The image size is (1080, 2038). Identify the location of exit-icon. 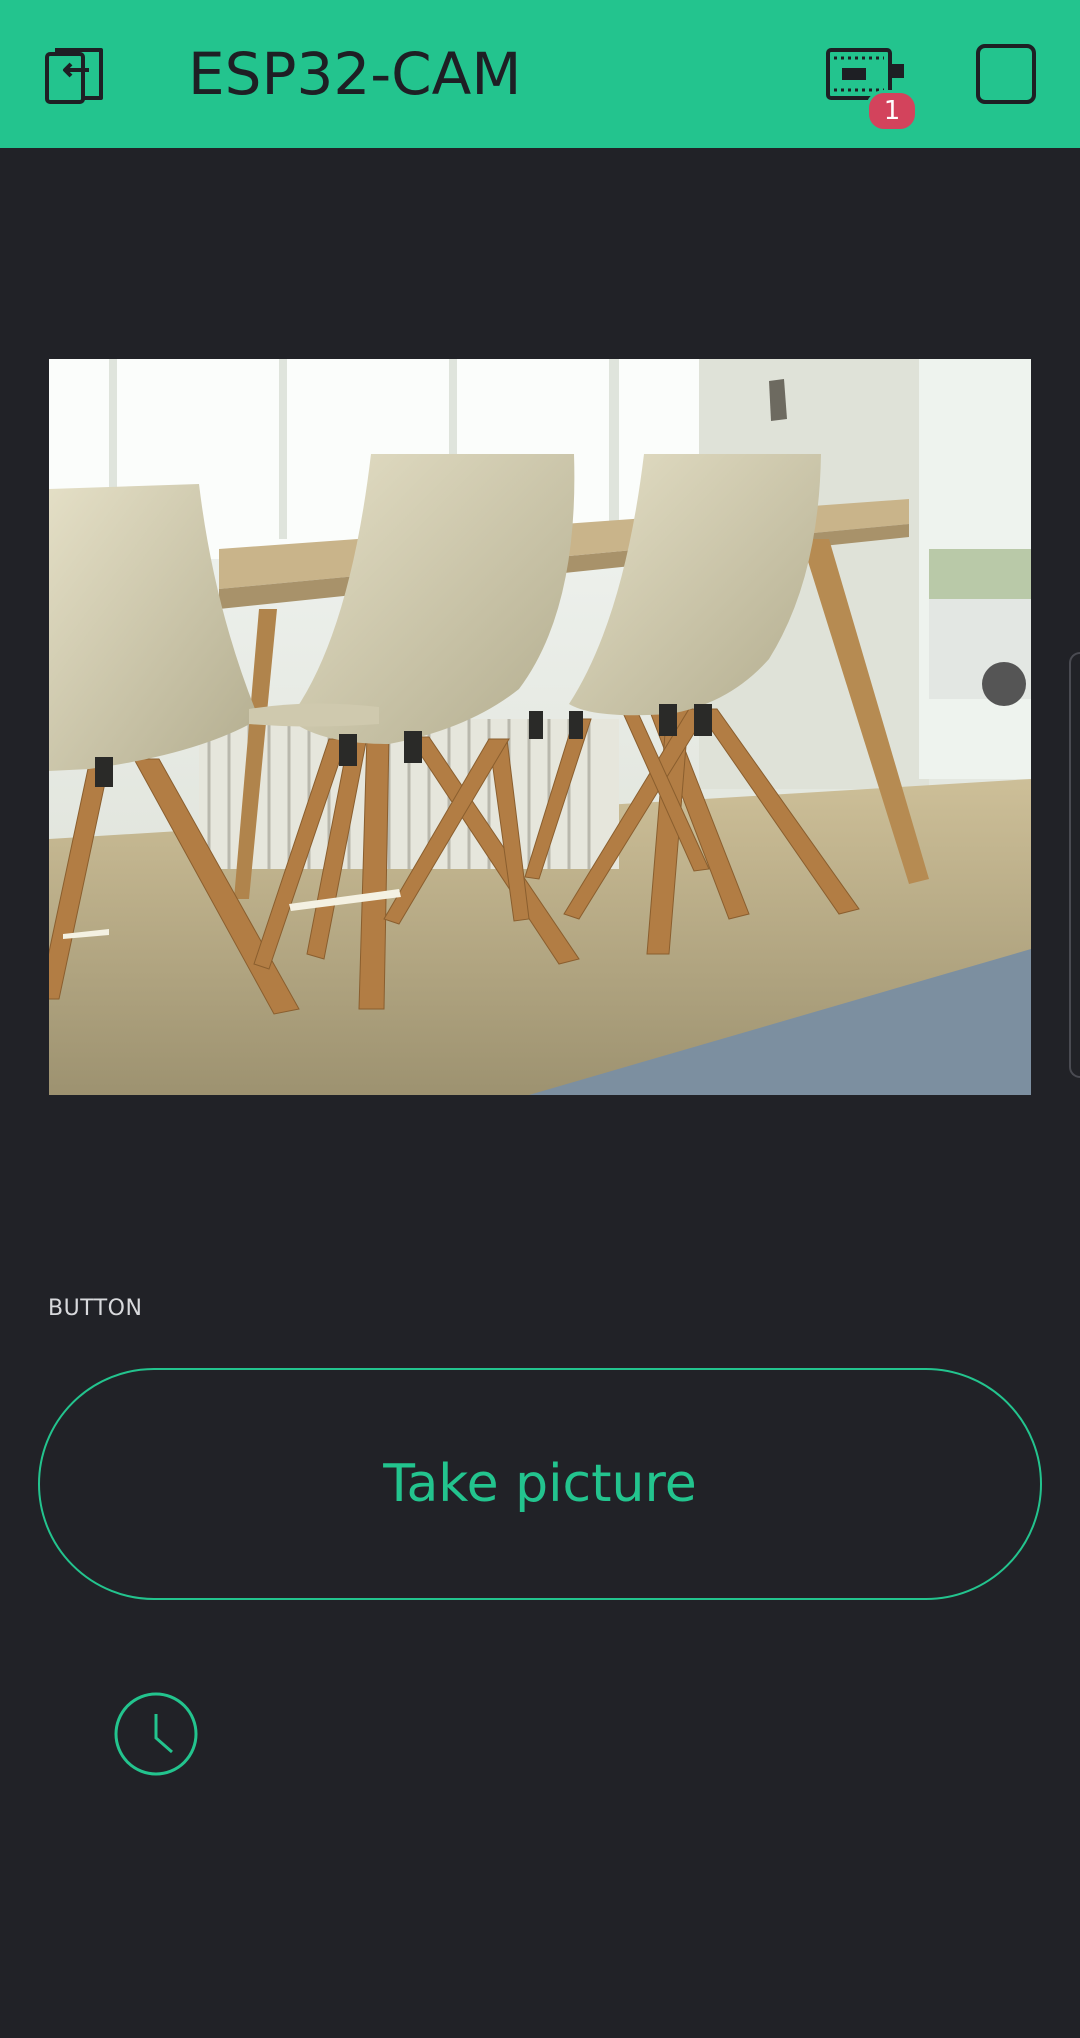
(74, 76).